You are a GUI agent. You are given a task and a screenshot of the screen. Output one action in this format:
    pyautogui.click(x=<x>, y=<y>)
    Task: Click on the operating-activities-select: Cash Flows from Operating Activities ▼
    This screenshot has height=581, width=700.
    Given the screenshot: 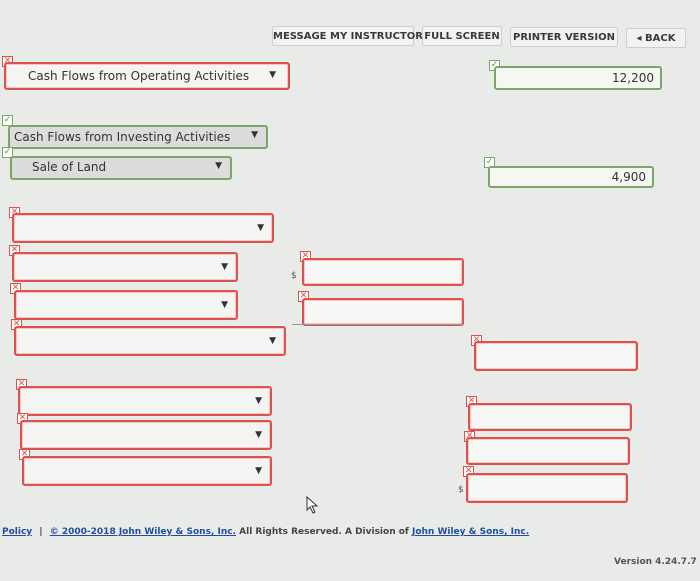 What is the action you would take?
    pyautogui.click(x=147, y=76)
    